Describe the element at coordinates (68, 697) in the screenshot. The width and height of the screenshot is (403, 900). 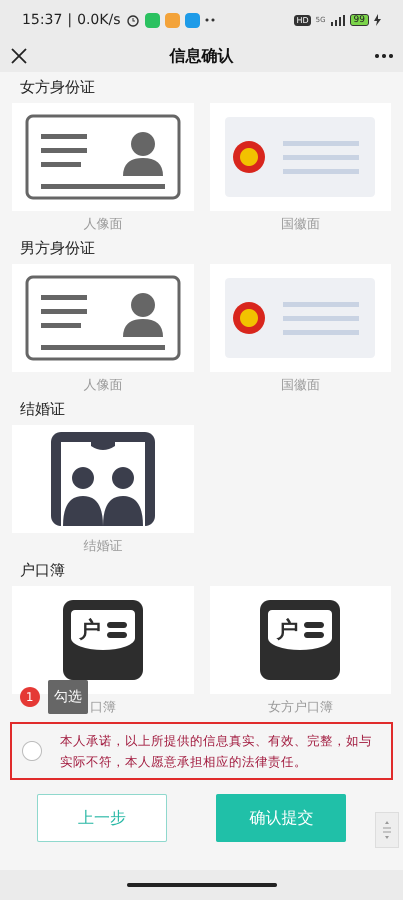
I see `tooltip: 勾选` at that location.